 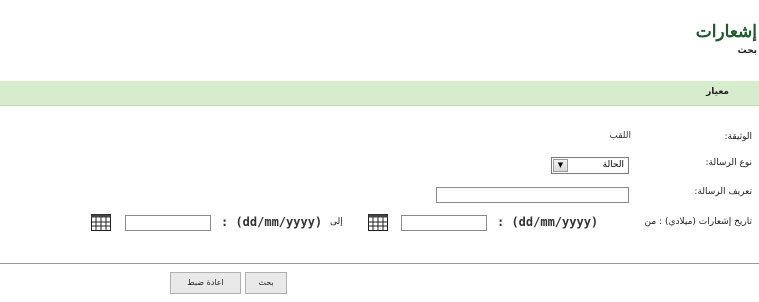 What do you see at coordinates (698, 222) in the screenshot?
I see `date-from-label: تاريخ إشعارات (ميلادي) : من` at bounding box center [698, 222].